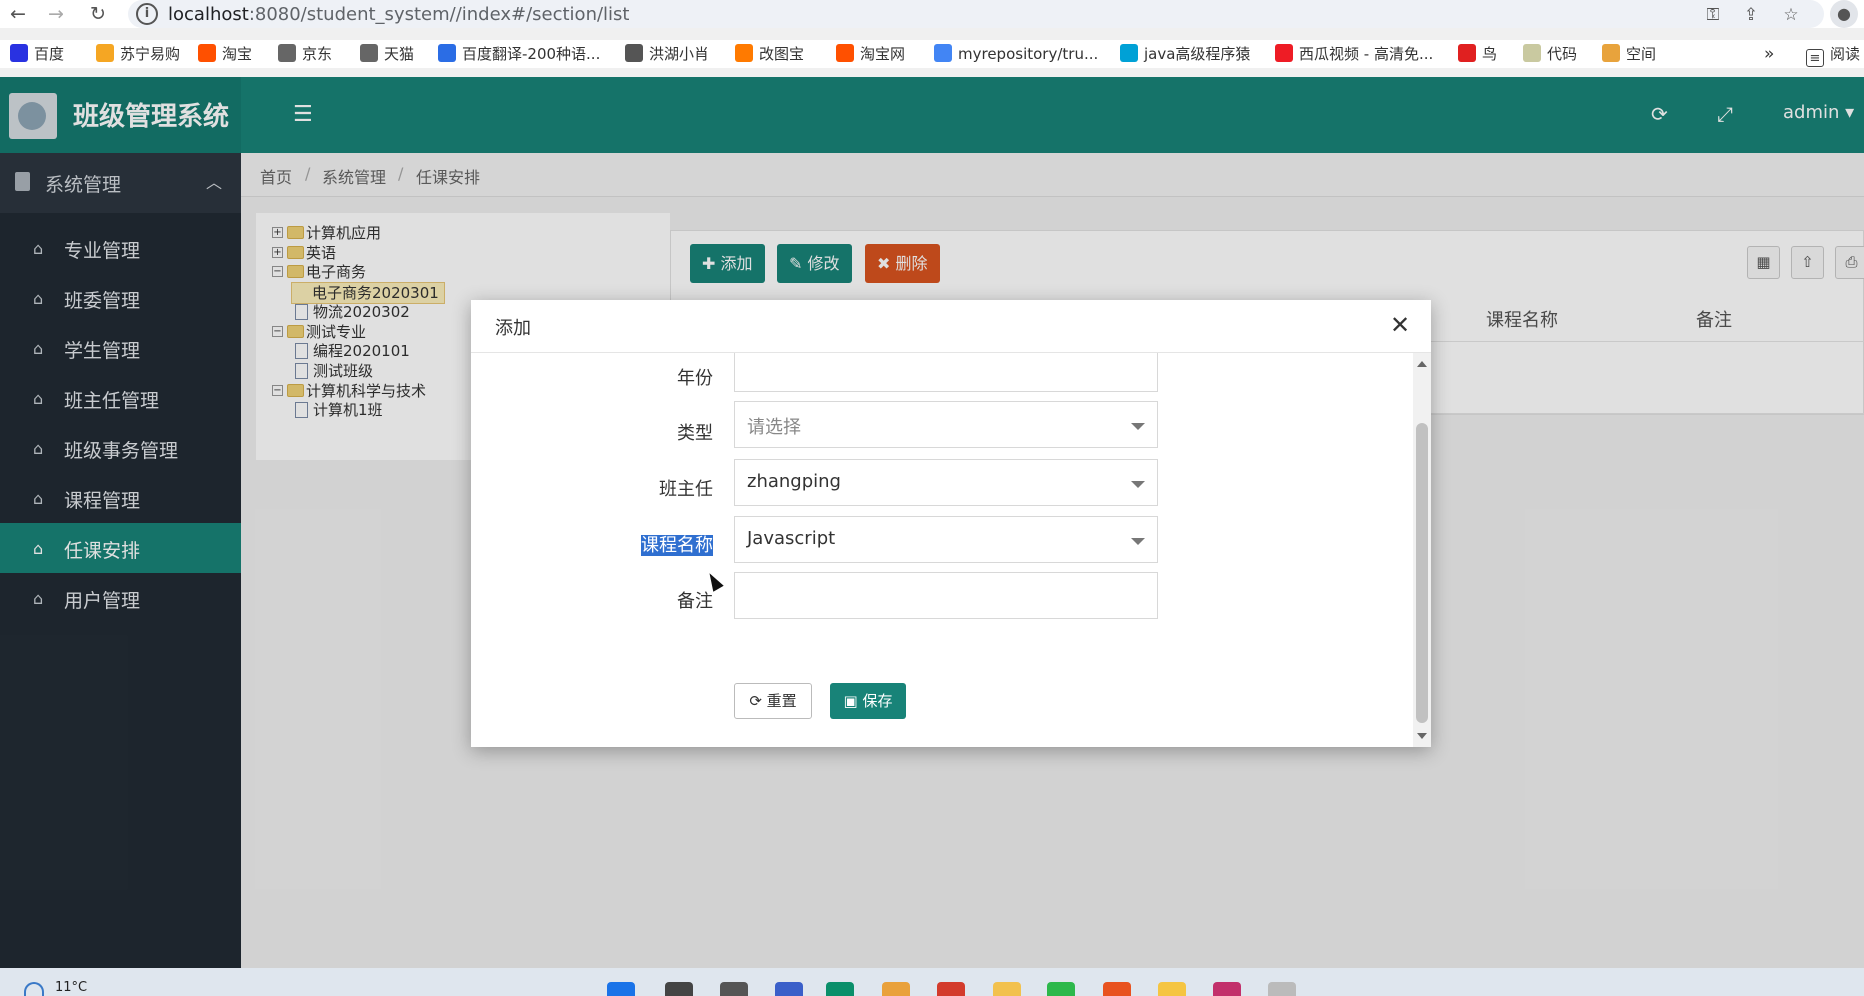 The width and height of the screenshot is (1864, 996). What do you see at coordinates (1422, 573) in the screenshot?
I see `scroll-thumb` at bounding box center [1422, 573].